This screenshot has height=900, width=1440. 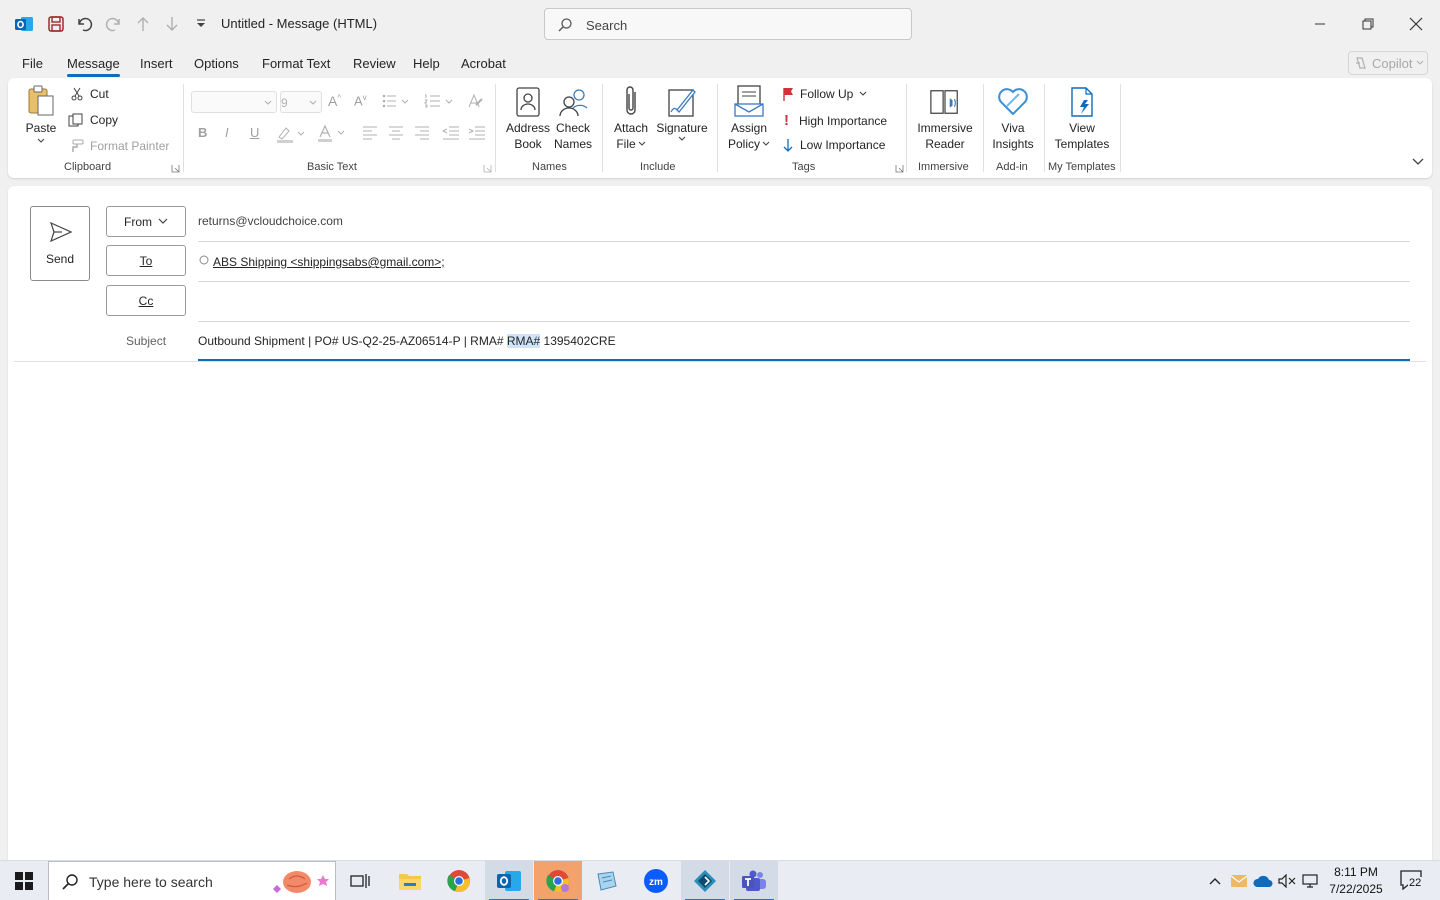 What do you see at coordinates (93, 120) in the screenshot?
I see `copy-button: Copy` at bounding box center [93, 120].